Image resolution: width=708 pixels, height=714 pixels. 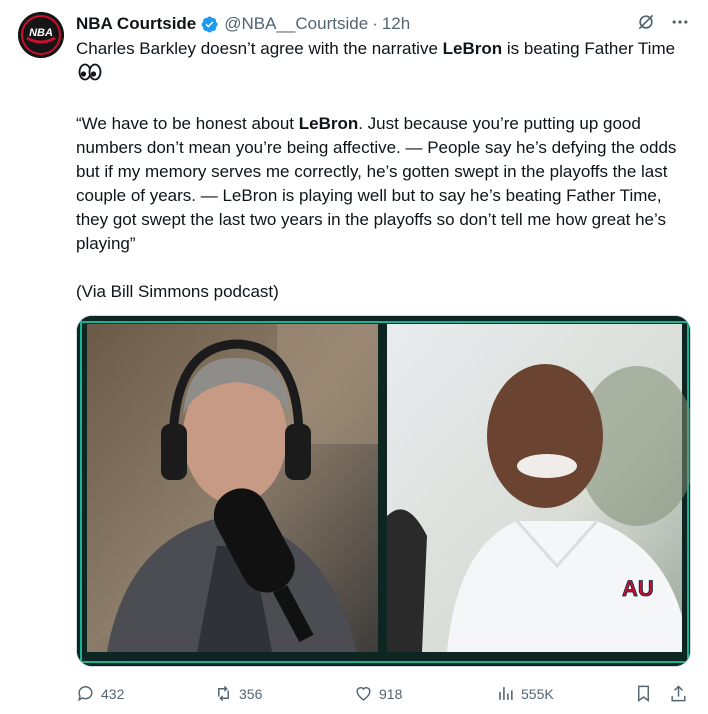 I want to click on reply-button: 432, so click(x=100, y=693).